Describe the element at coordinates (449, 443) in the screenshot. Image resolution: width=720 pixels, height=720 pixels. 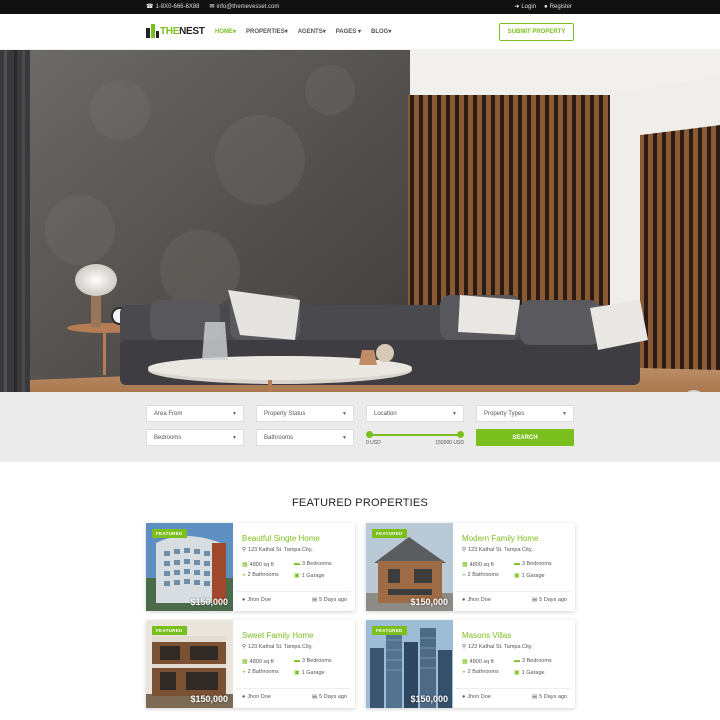
I see `range-max-label: 150000 USD` at that location.